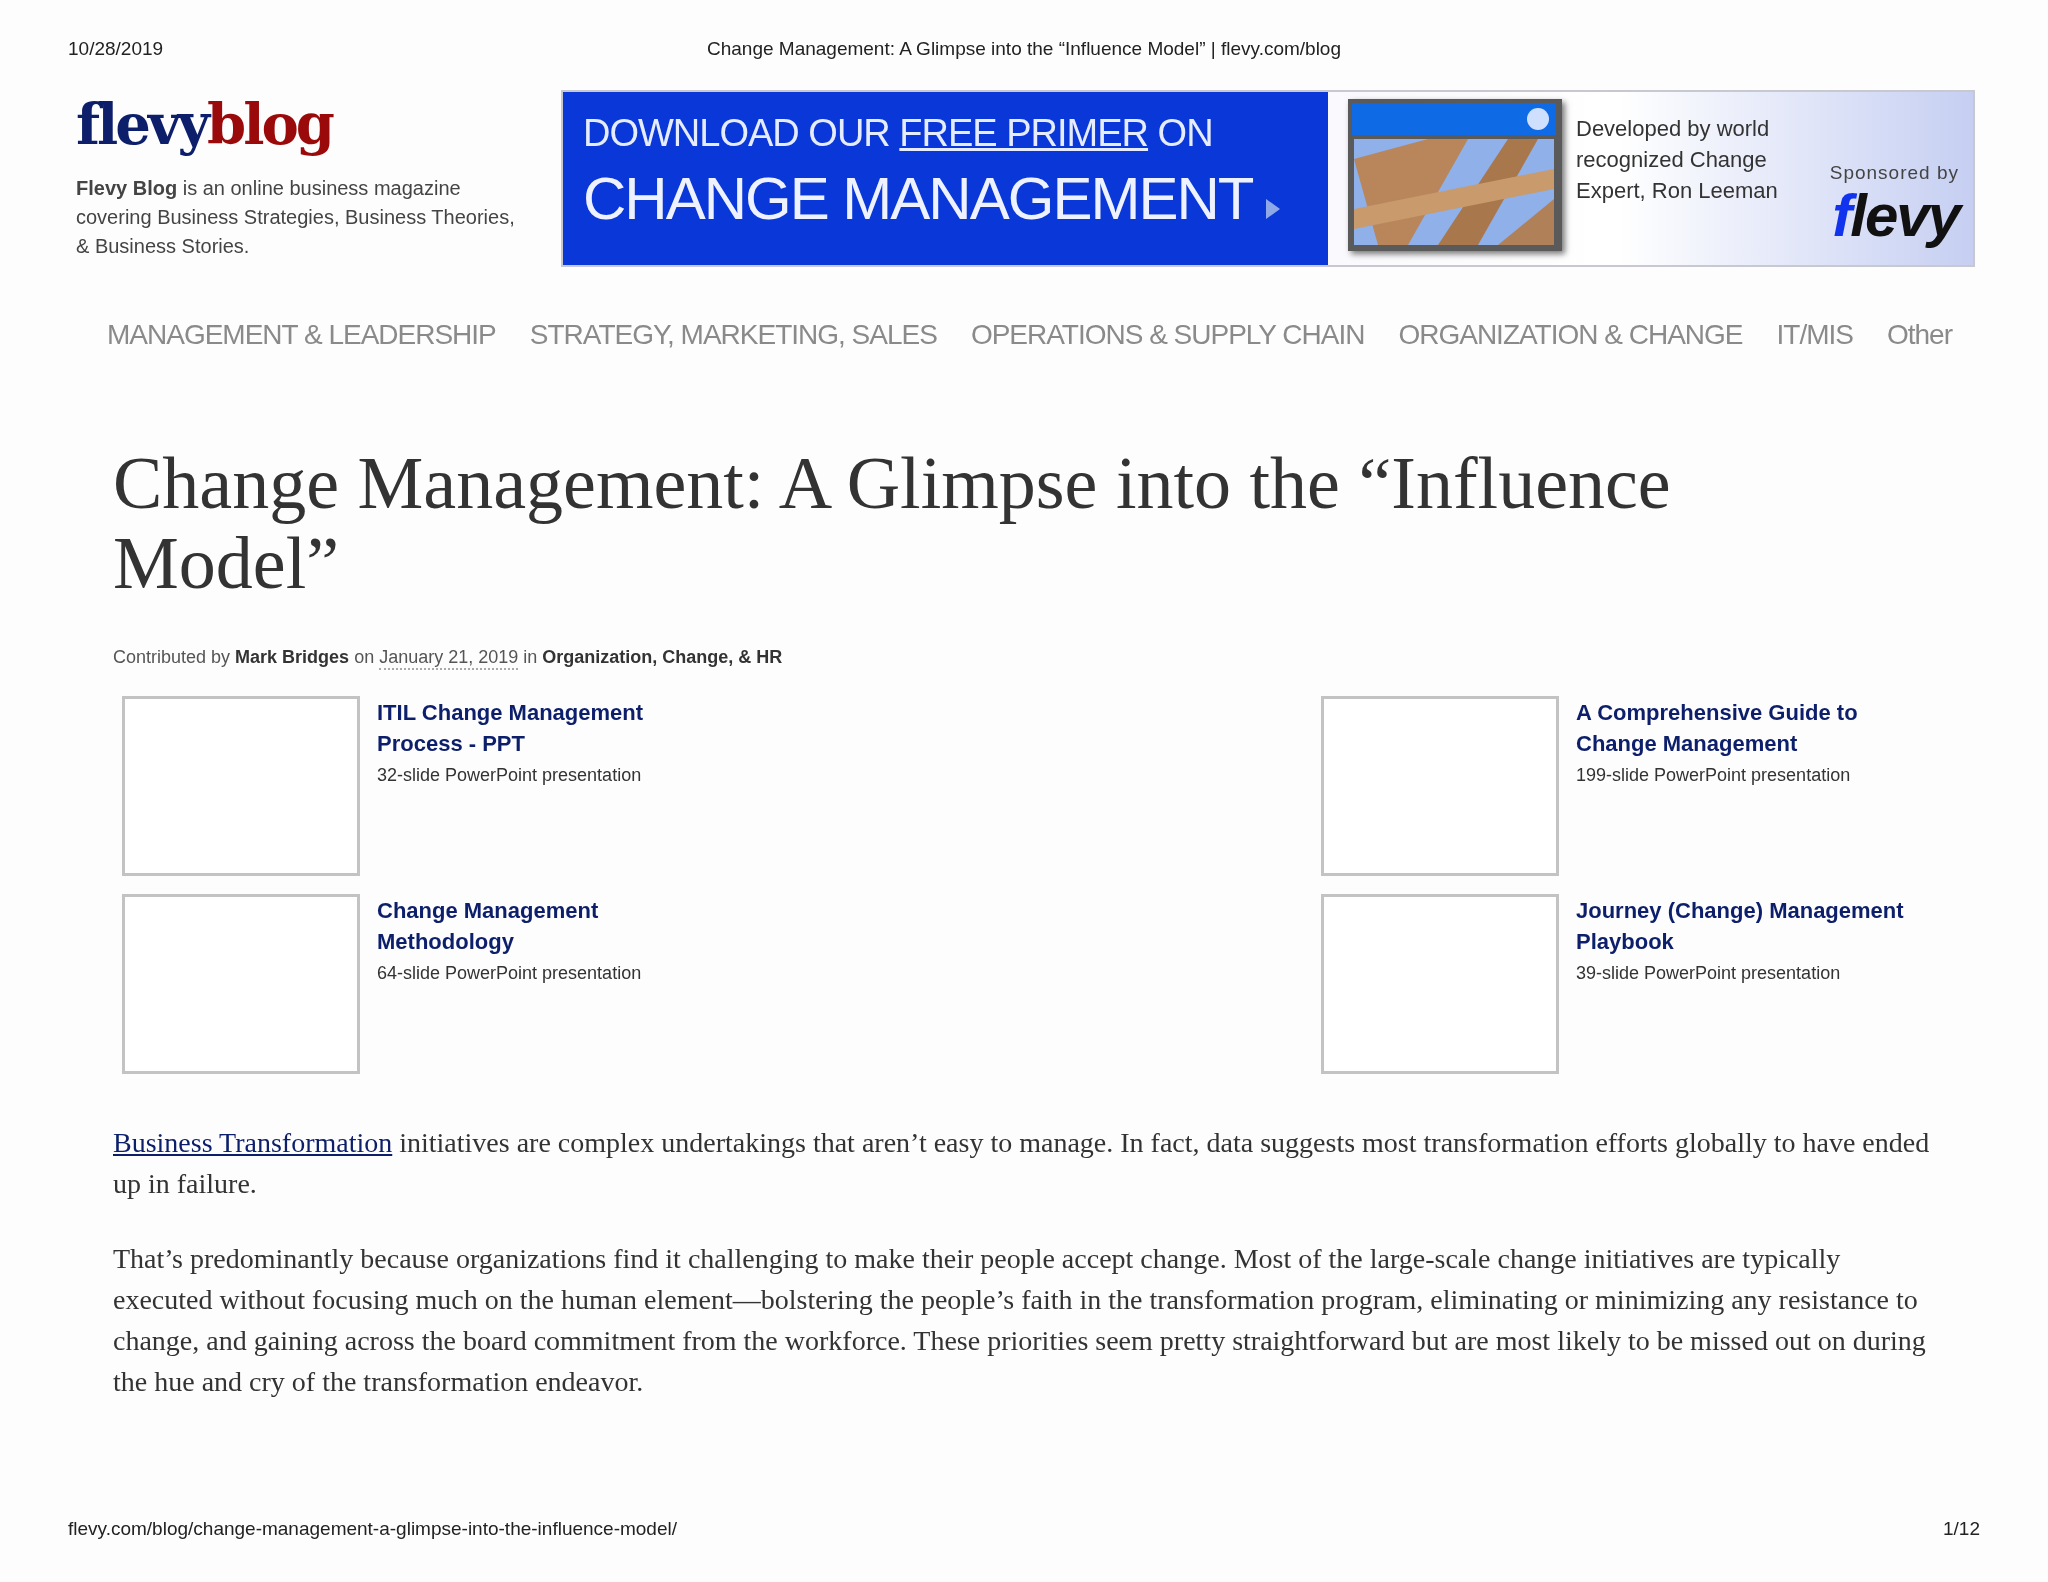  Describe the element at coordinates (116, 49) in the screenshot. I see `print-date: 10/28/2019` at that location.